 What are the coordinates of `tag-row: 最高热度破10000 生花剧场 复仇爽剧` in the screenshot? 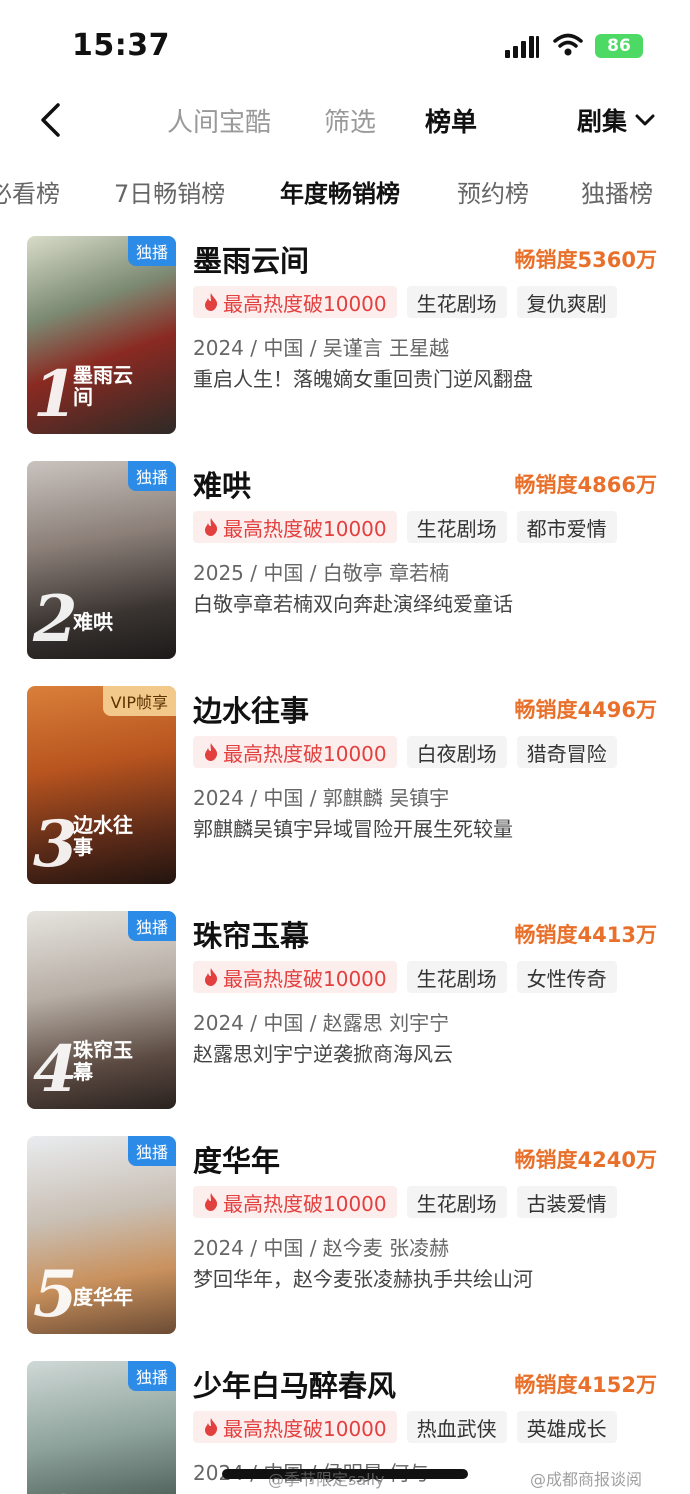 It's located at (405, 302).